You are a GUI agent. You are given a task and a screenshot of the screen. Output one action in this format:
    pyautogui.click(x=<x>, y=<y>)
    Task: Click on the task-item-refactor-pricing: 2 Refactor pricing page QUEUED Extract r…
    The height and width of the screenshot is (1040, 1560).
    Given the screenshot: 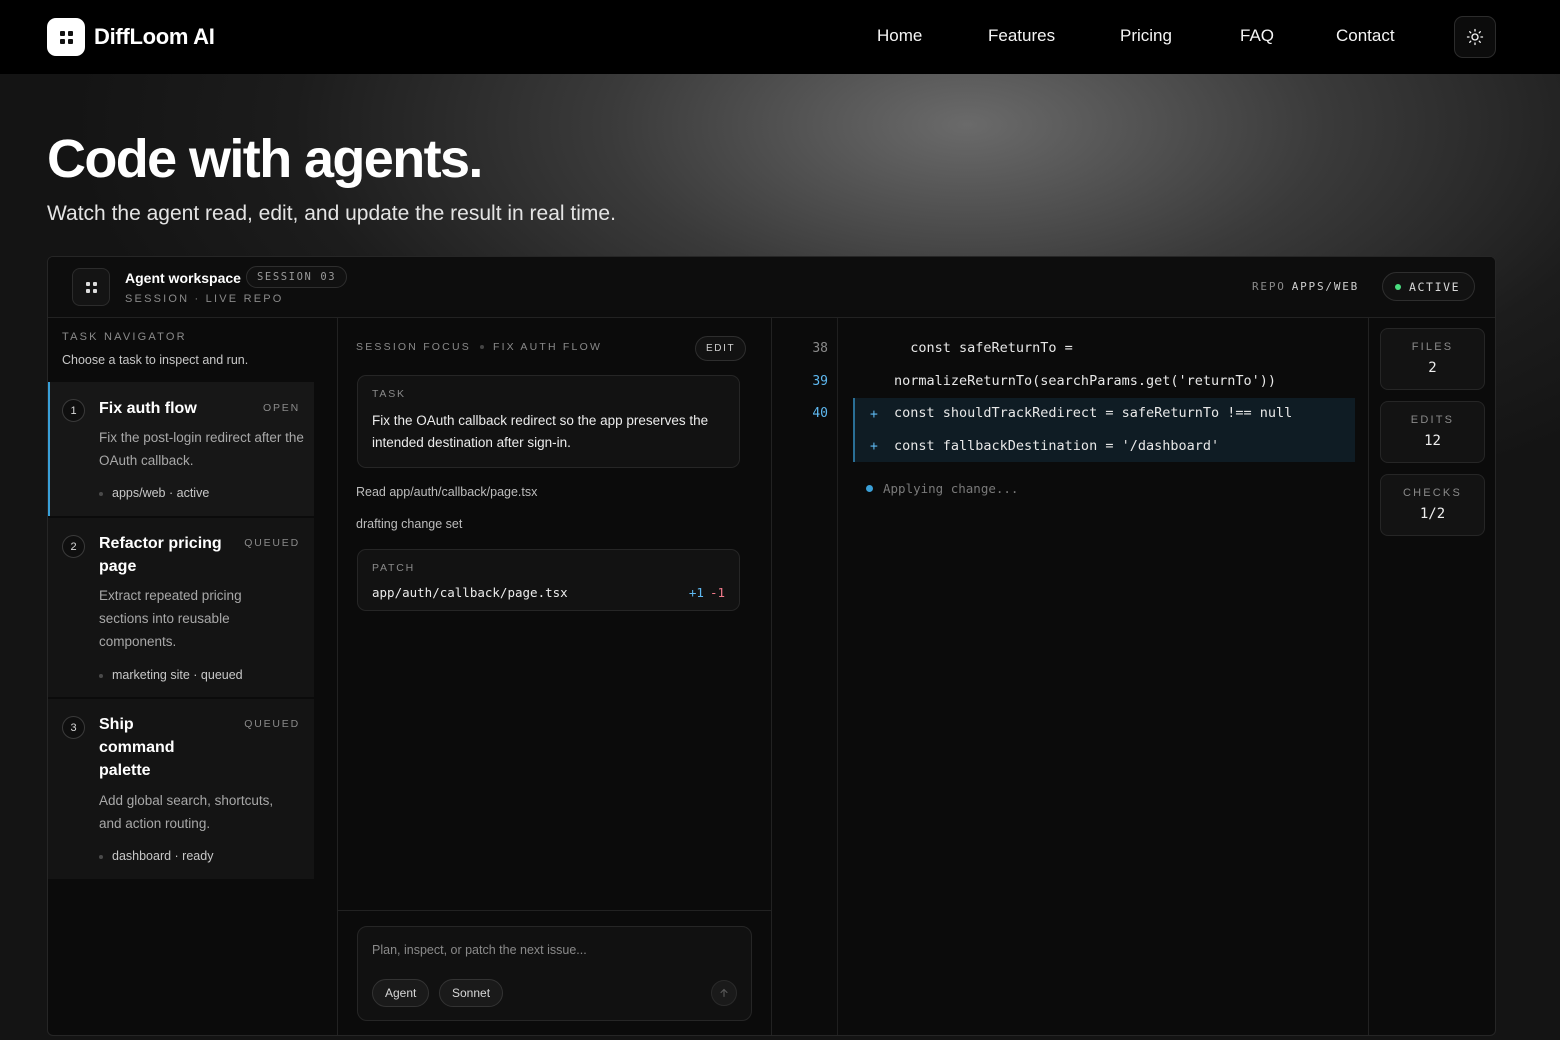 What is the action you would take?
    pyautogui.click(x=181, y=607)
    